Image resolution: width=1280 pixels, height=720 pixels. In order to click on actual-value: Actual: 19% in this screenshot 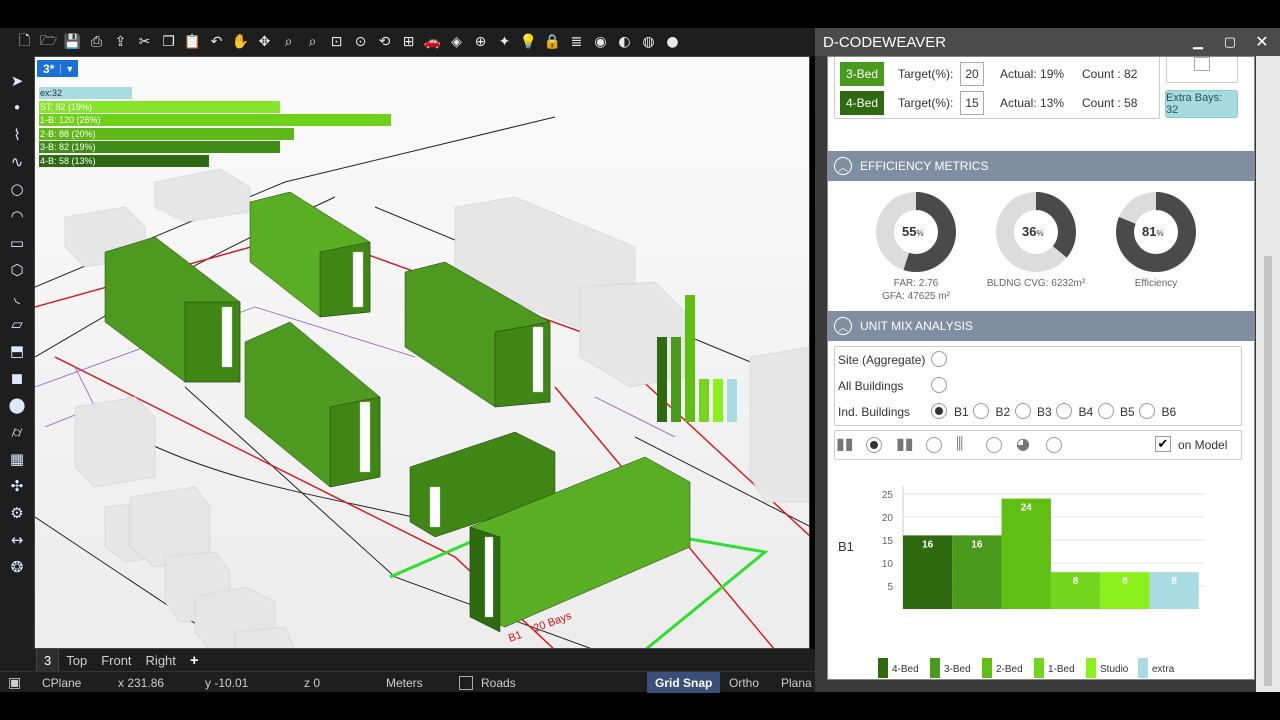, I will do `click(1032, 74)`.